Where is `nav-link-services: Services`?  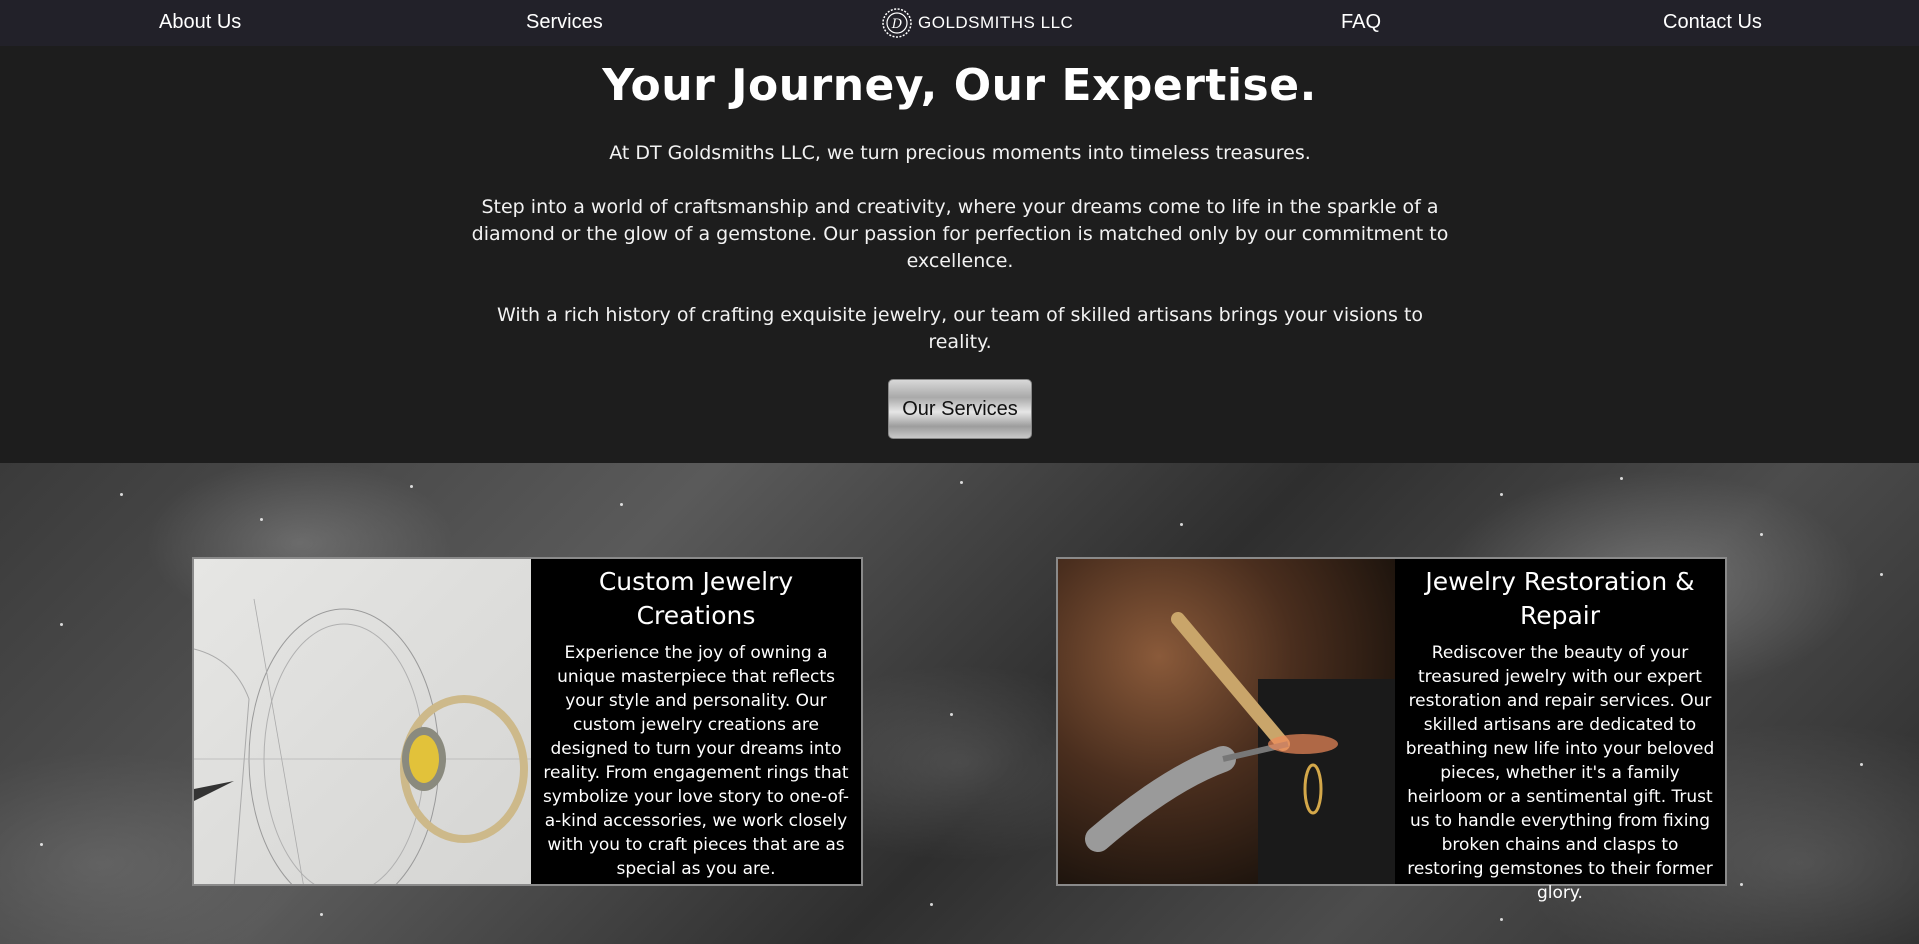
nav-link-services: Services is located at coordinates (564, 22).